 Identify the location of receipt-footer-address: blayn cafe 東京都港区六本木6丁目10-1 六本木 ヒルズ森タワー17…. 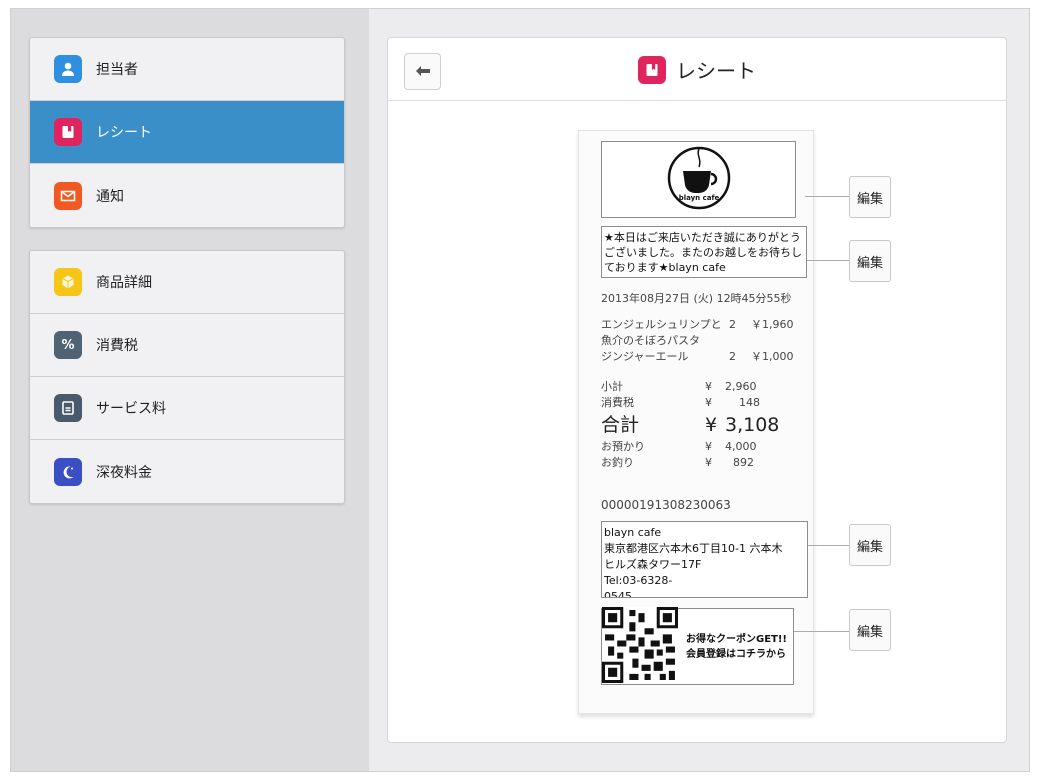
(704, 559).